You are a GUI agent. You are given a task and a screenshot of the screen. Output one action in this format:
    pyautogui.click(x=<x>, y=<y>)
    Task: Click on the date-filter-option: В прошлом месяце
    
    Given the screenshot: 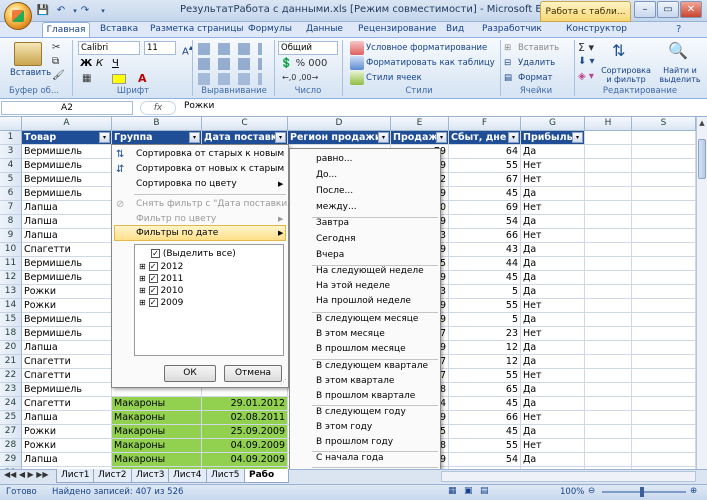 What is the action you would take?
    pyautogui.click(x=361, y=349)
    